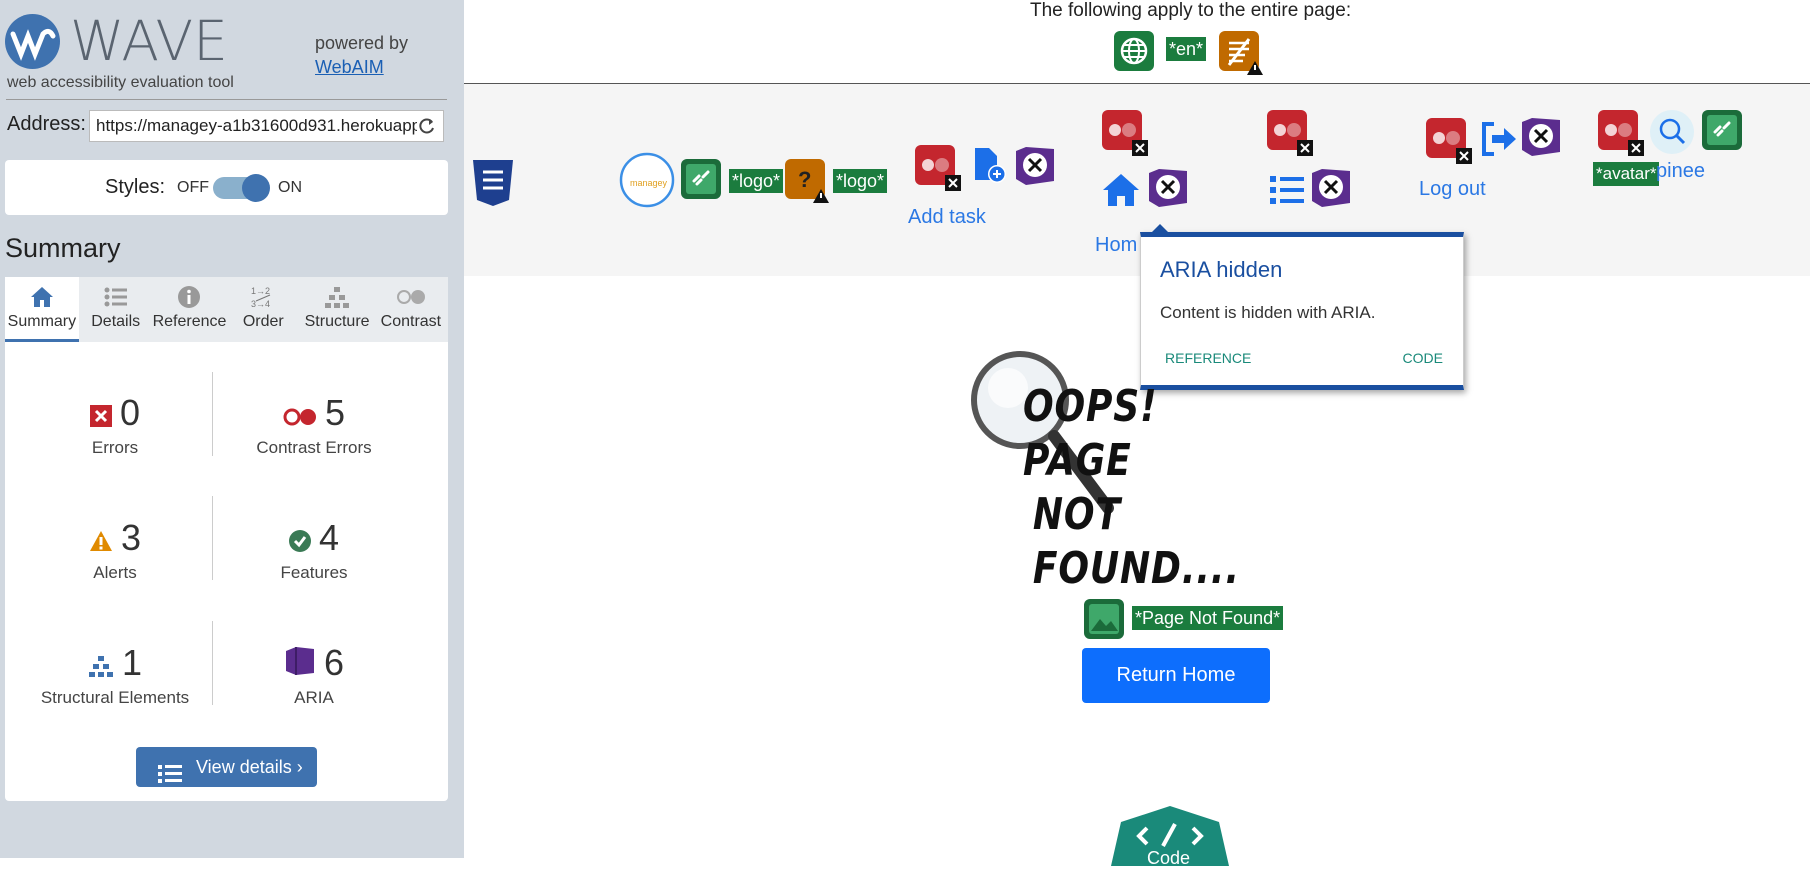 The width and height of the screenshot is (1810, 871). I want to click on address-input: https://managey-a1b31600d931.herokuapp, so click(266, 126).